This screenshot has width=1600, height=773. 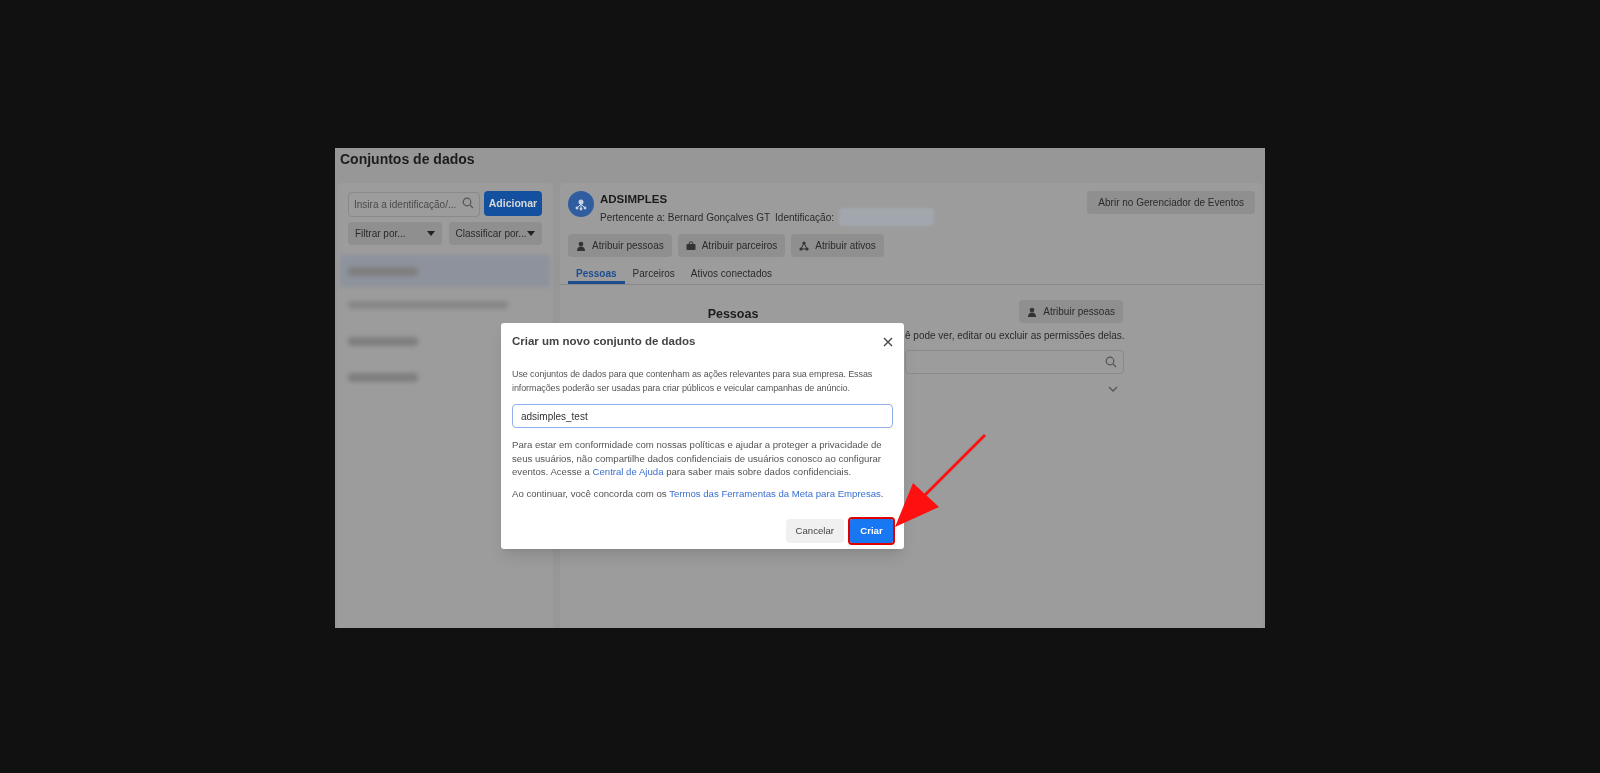 I want to click on terms-notice: Ao continuar, você concorda com os Termos das Ferramentas da Meta para Empresas., so click(x=698, y=493).